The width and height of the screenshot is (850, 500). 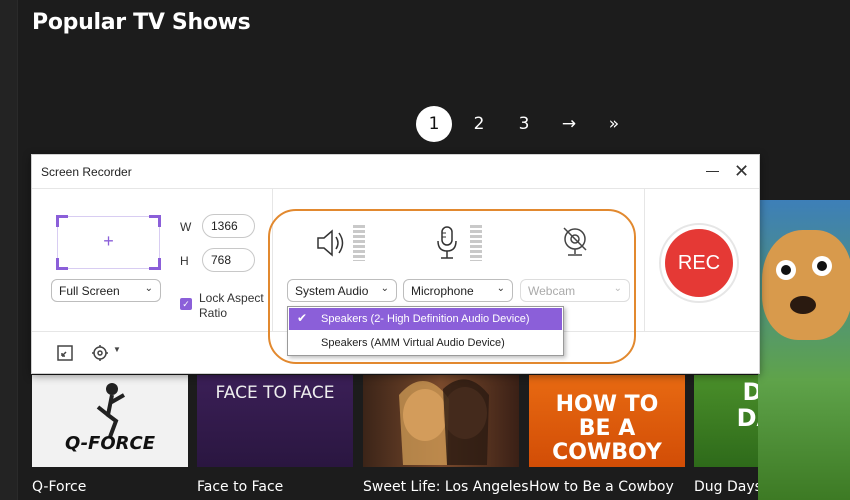 I want to click on capture-area-selector: +, so click(x=108, y=242).